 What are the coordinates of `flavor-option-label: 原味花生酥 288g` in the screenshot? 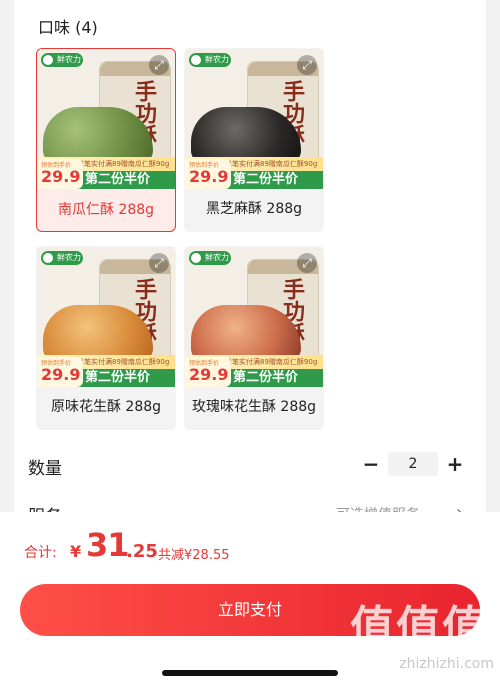 It's located at (106, 407).